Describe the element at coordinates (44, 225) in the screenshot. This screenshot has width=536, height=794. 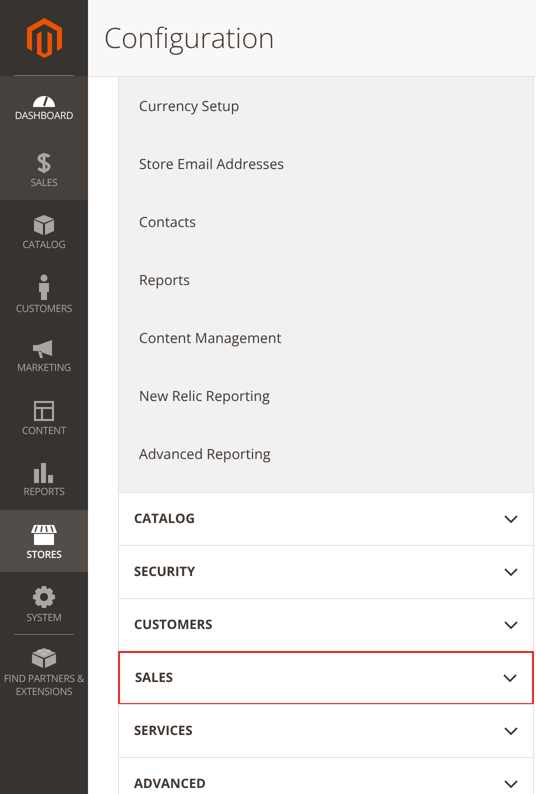
I see `box-icon` at that location.